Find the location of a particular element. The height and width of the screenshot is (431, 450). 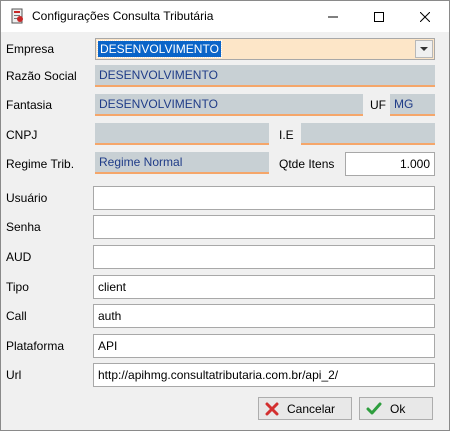

uf-field: MG is located at coordinates (412, 105).